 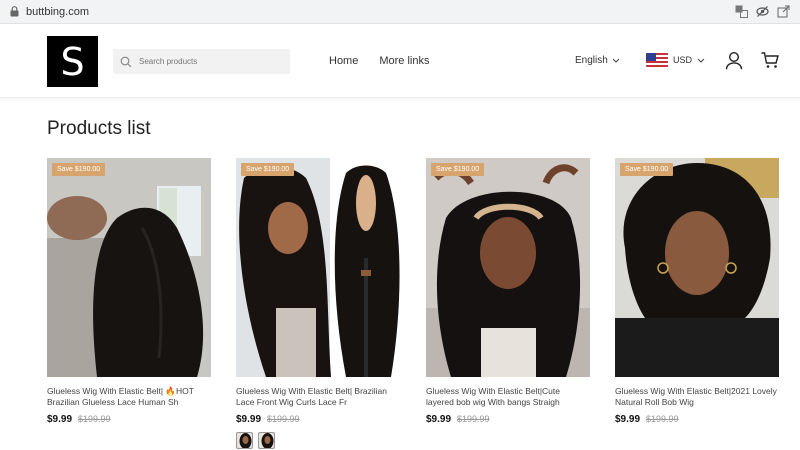 I want to click on browser-address-bar: buttbing.com, so click(x=400, y=12).